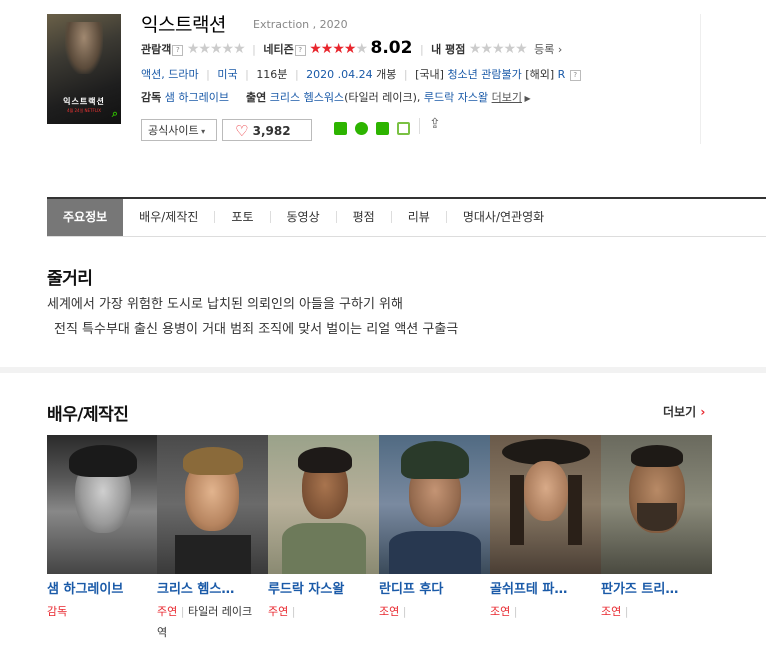 This screenshot has width=766, height=648. Describe the element at coordinates (526, 98) in the screenshot. I see `caret-right-icon: ▶` at that location.